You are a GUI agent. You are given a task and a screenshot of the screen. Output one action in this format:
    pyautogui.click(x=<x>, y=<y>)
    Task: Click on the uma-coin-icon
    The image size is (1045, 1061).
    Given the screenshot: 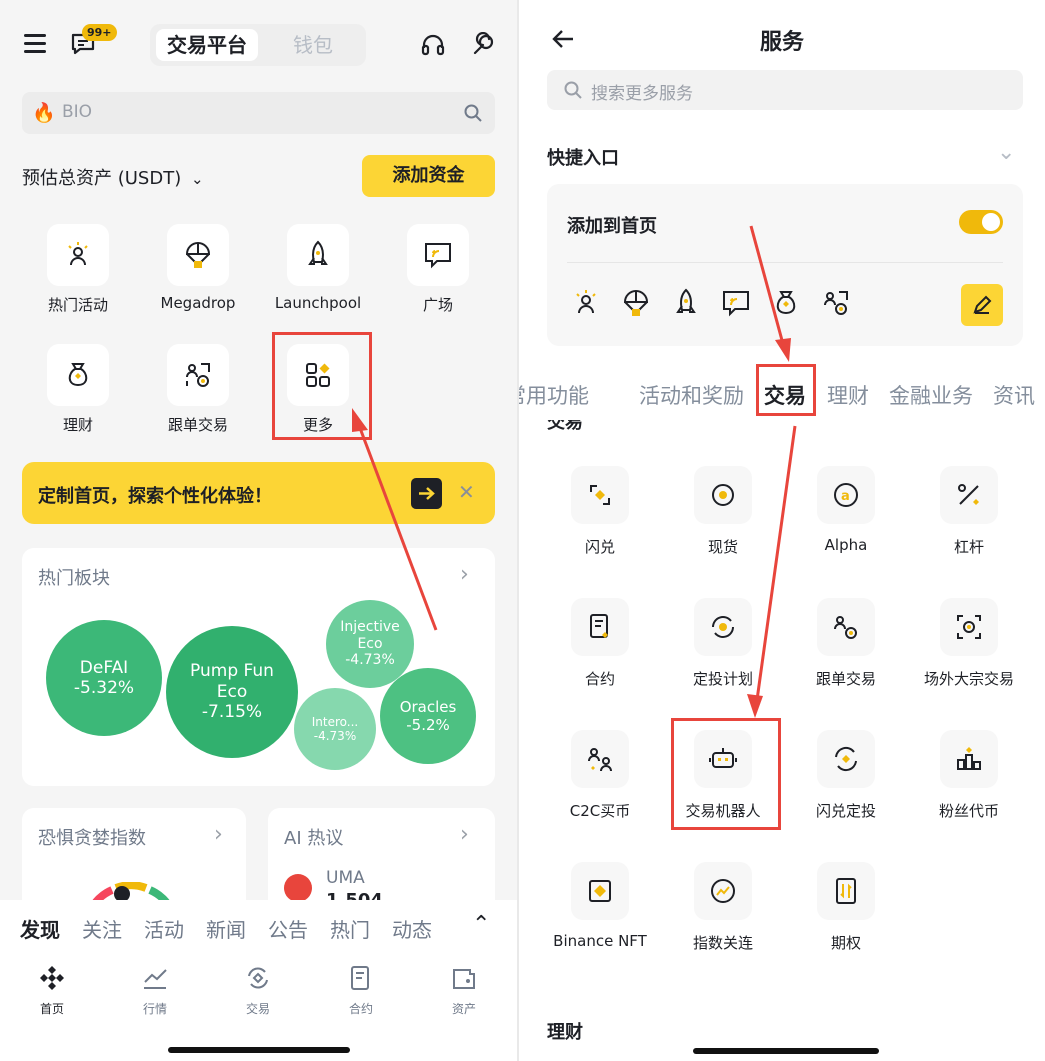 What is the action you would take?
    pyautogui.click(x=298, y=888)
    